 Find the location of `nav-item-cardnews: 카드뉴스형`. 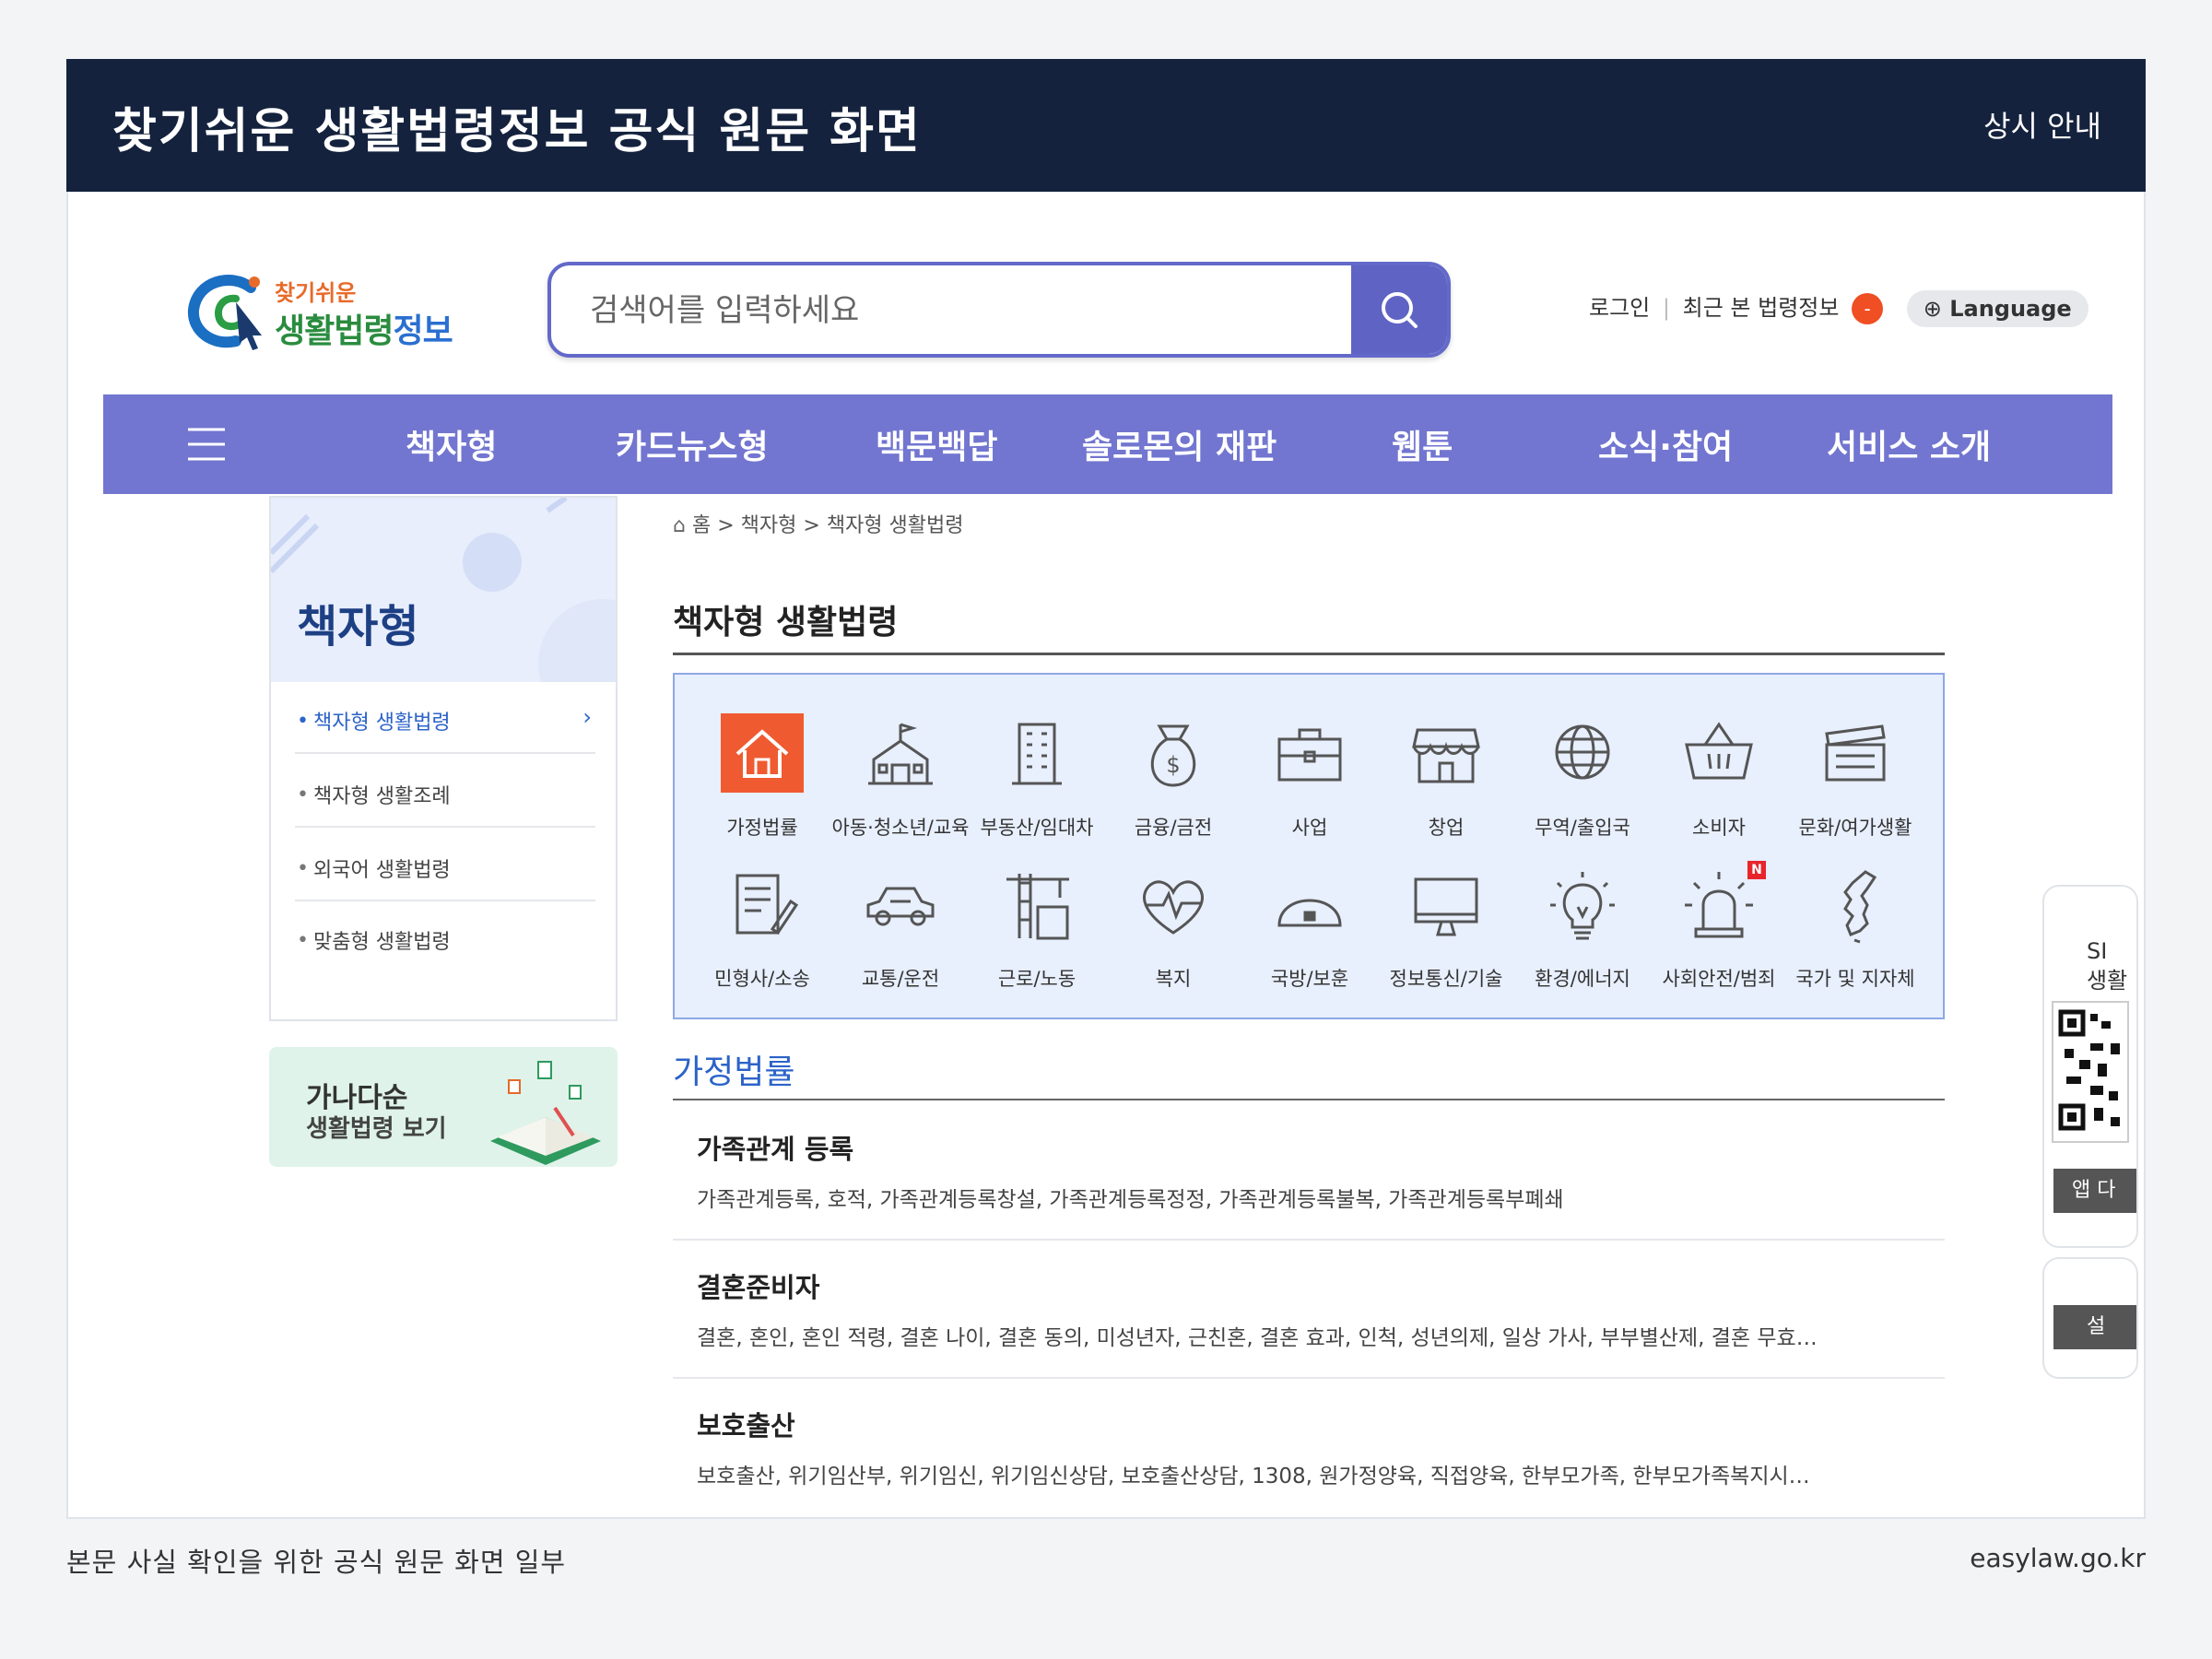

nav-item-cardnews: 카드뉴스형 is located at coordinates (692, 444).